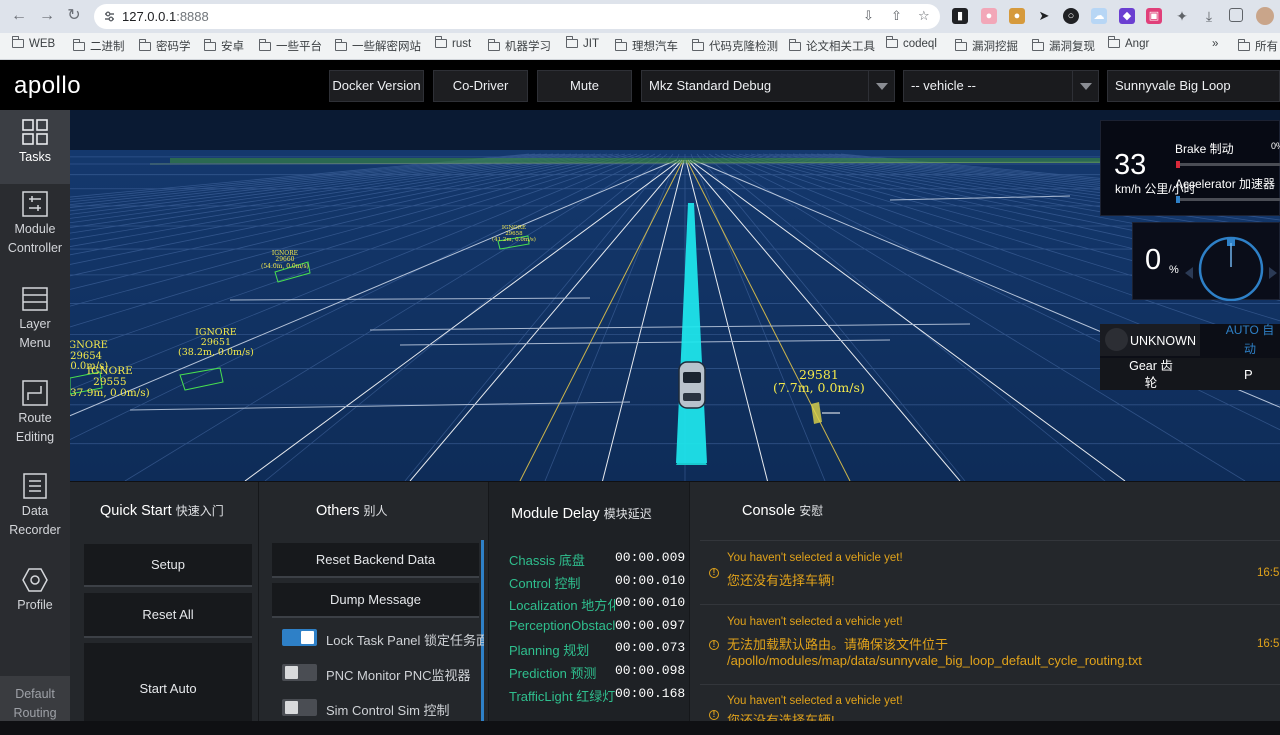 Image resolution: width=1280 pixels, height=735 pixels. What do you see at coordinates (1258, 46) in the screenshot?
I see `all-bookmarks-folder: 所有` at bounding box center [1258, 46].